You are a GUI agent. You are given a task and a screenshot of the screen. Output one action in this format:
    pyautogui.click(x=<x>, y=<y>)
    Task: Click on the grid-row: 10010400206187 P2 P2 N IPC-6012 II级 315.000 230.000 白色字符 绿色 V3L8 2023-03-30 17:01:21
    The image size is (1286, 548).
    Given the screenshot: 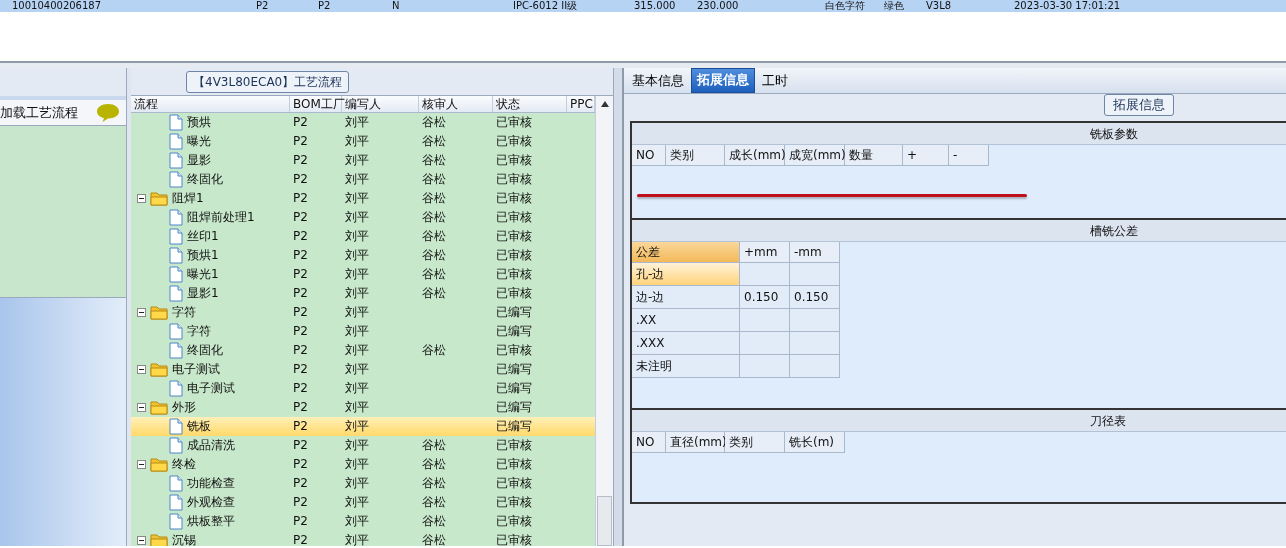 What is the action you would take?
    pyautogui.click(x=643, y=6)
    